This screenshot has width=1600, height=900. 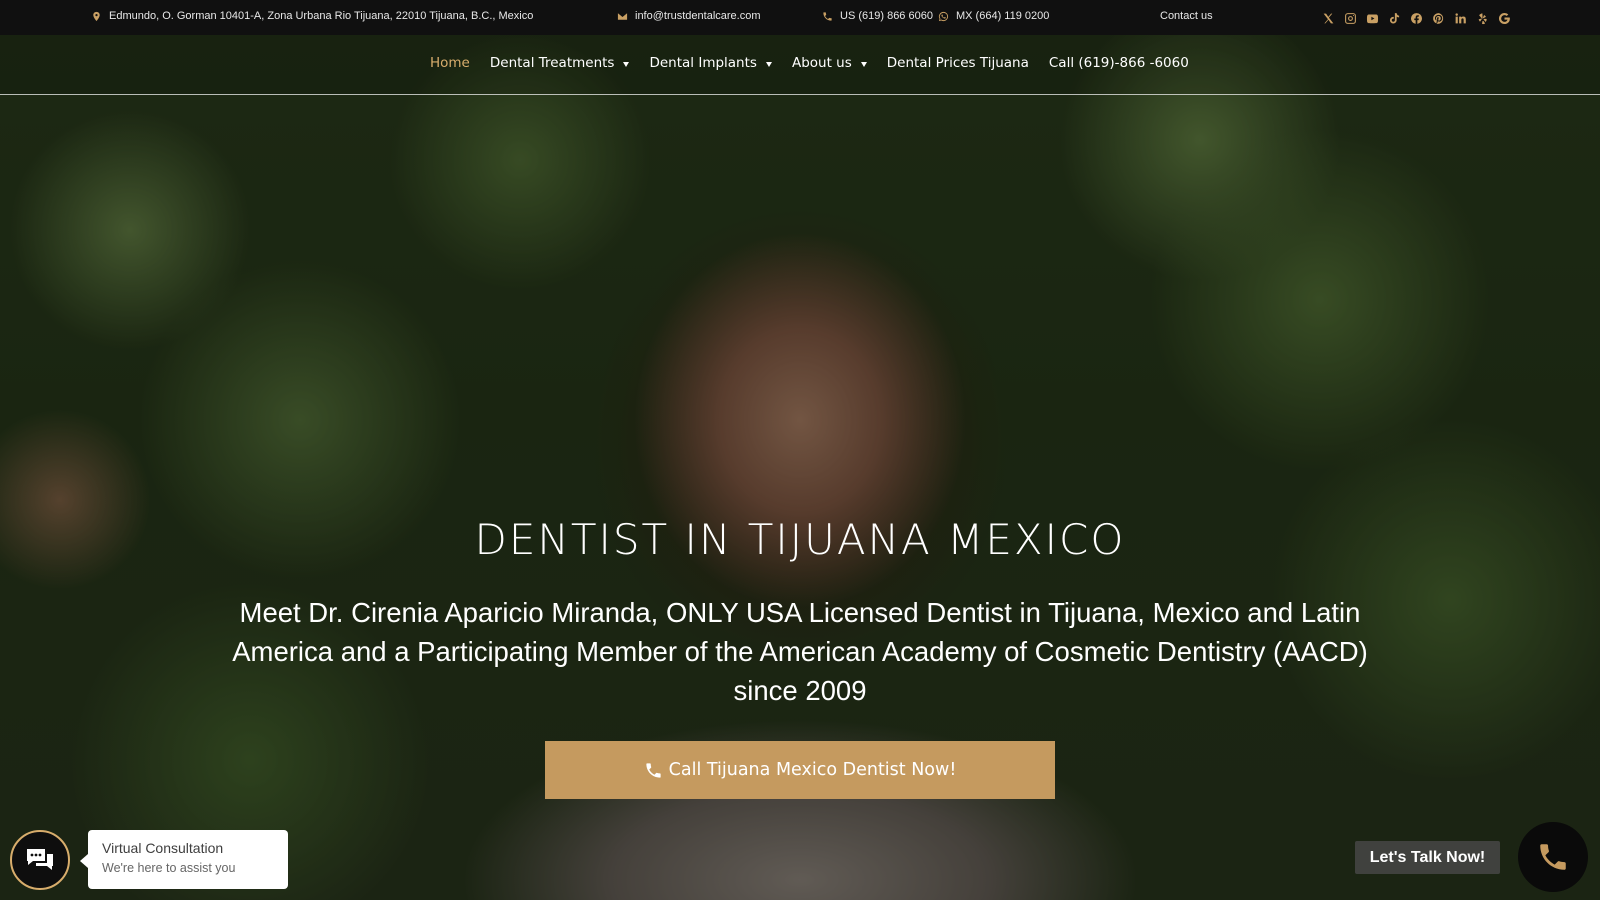 What do you see at coordinates (169, 868) in the screenshot?
I see `chat-popup-subtitle: We're here to assist you` at bounding box center [169, 868].